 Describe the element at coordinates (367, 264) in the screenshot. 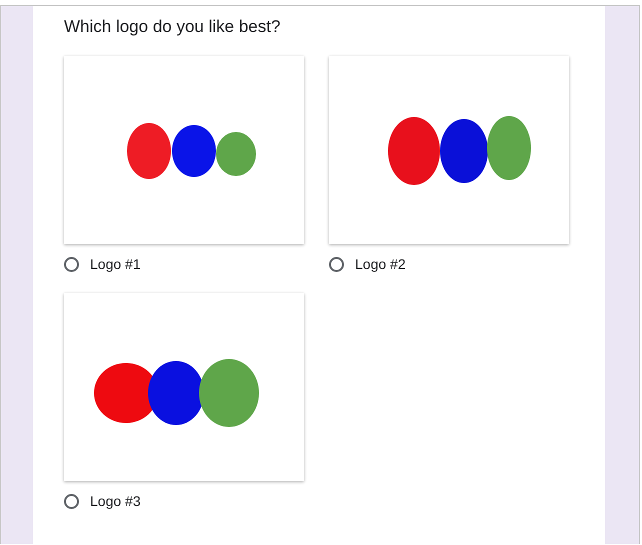

I see `radio-option: Logo #2` at that location.